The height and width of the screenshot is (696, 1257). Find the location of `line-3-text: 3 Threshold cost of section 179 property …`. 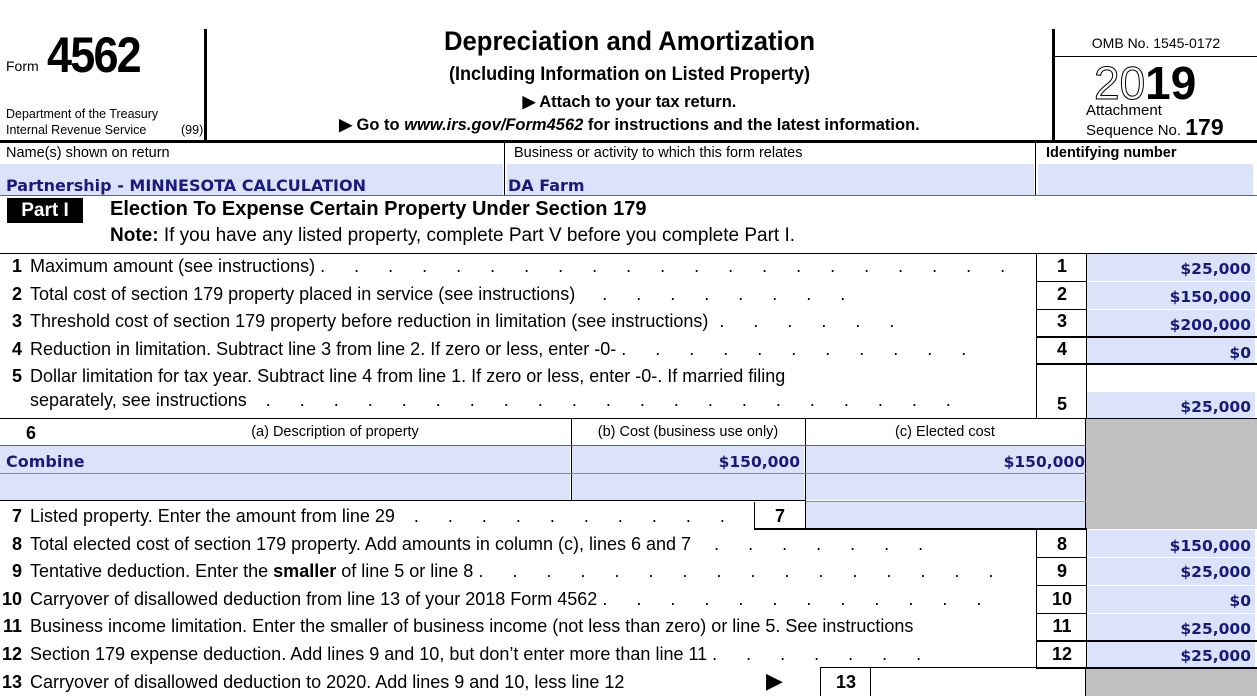

line-3-text: 3 Threshold cost of section 179 property … is located at coordinates (459, 321).